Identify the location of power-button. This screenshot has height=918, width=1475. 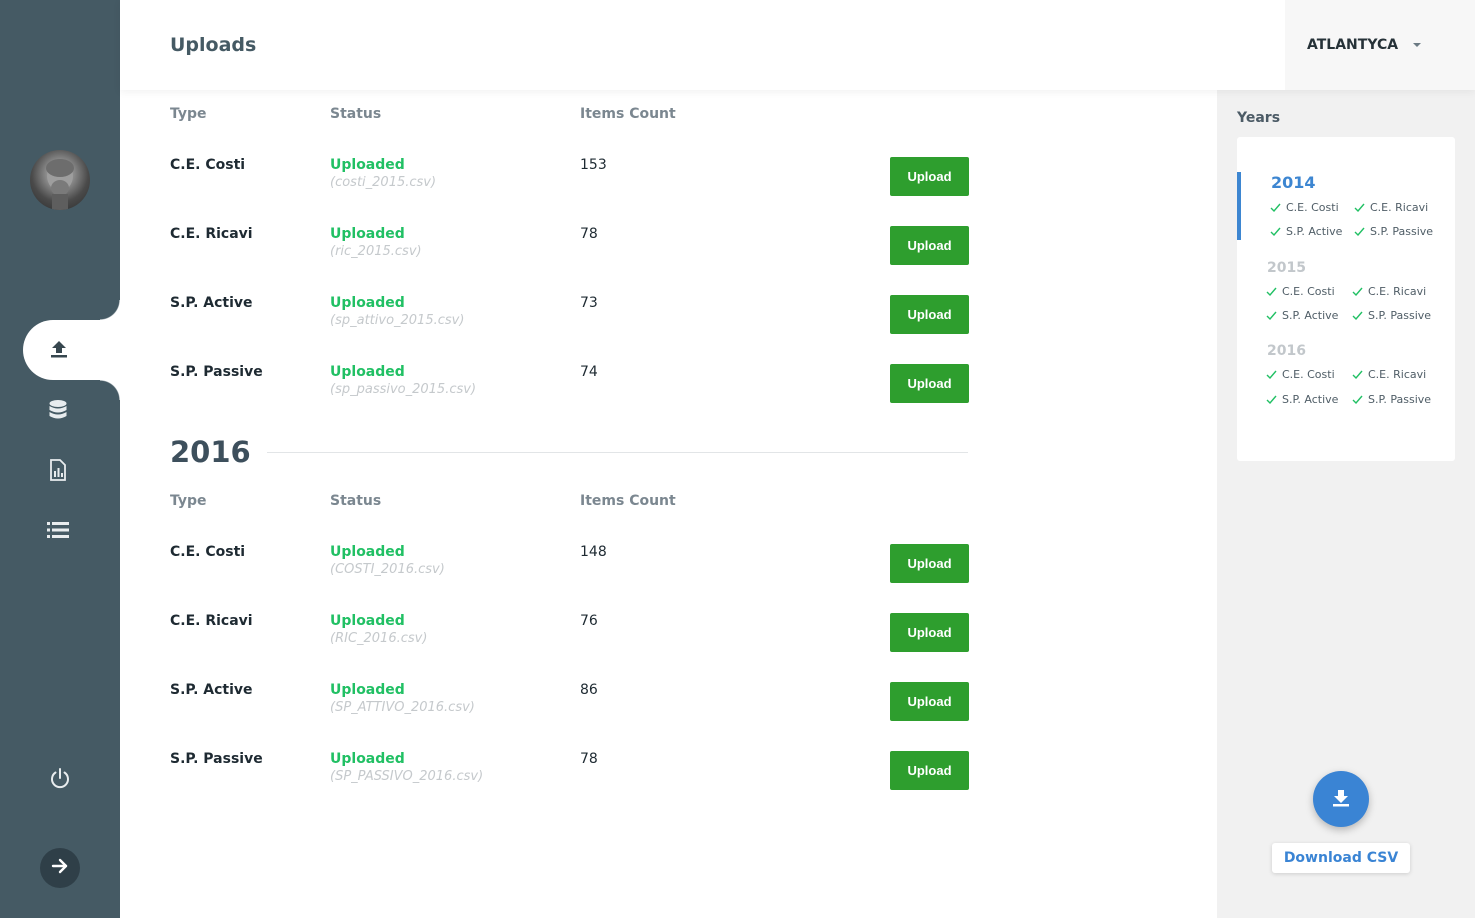
(60, 780).